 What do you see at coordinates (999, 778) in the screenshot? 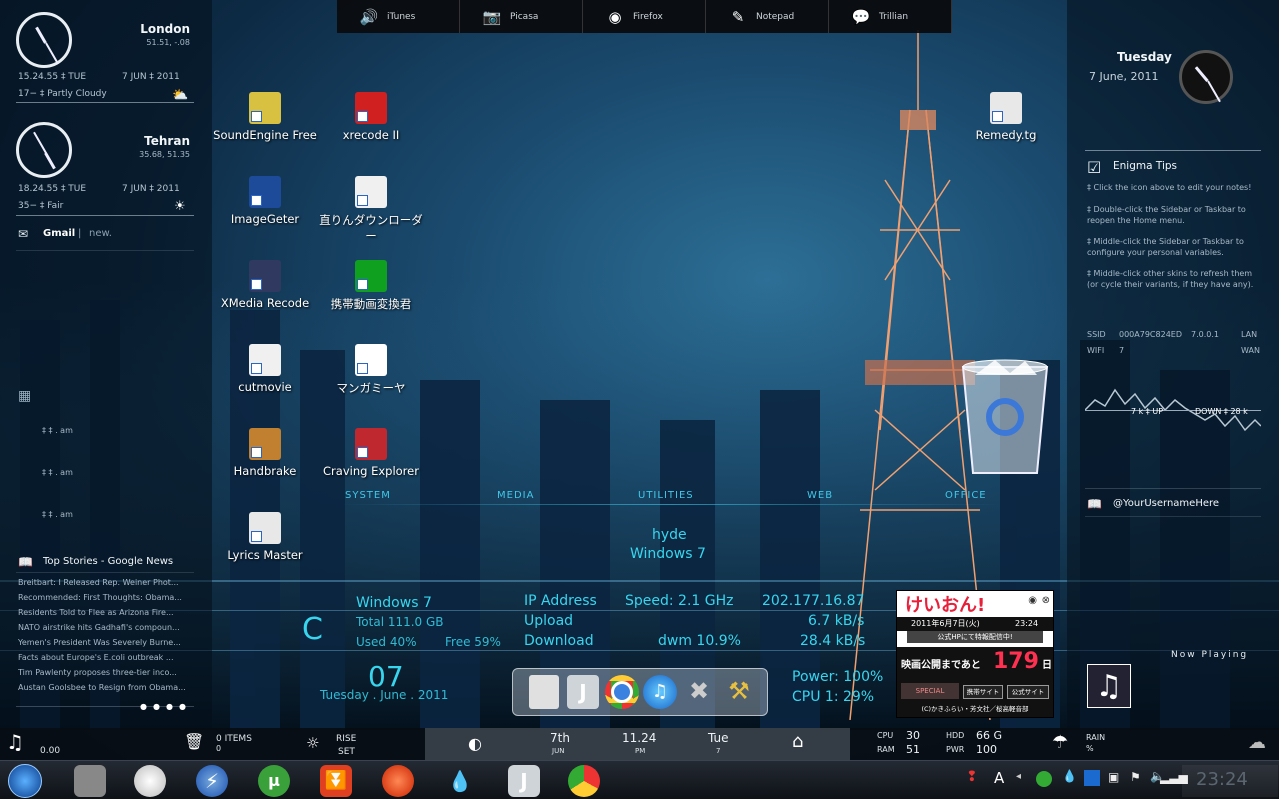
I see `tray-ime-icon: A` at bounding box center [999, 778].